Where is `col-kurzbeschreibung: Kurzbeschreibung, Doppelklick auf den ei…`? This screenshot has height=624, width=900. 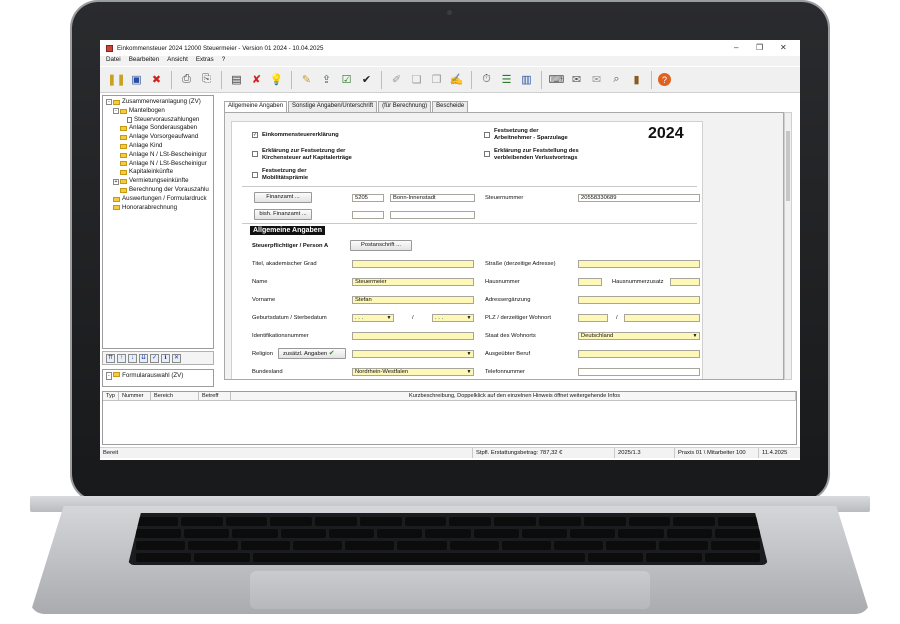 col-kurzbeschreibung: Kurzbeschreibung, Doppelklick auf den ei… is located at coordinates (513, 396).